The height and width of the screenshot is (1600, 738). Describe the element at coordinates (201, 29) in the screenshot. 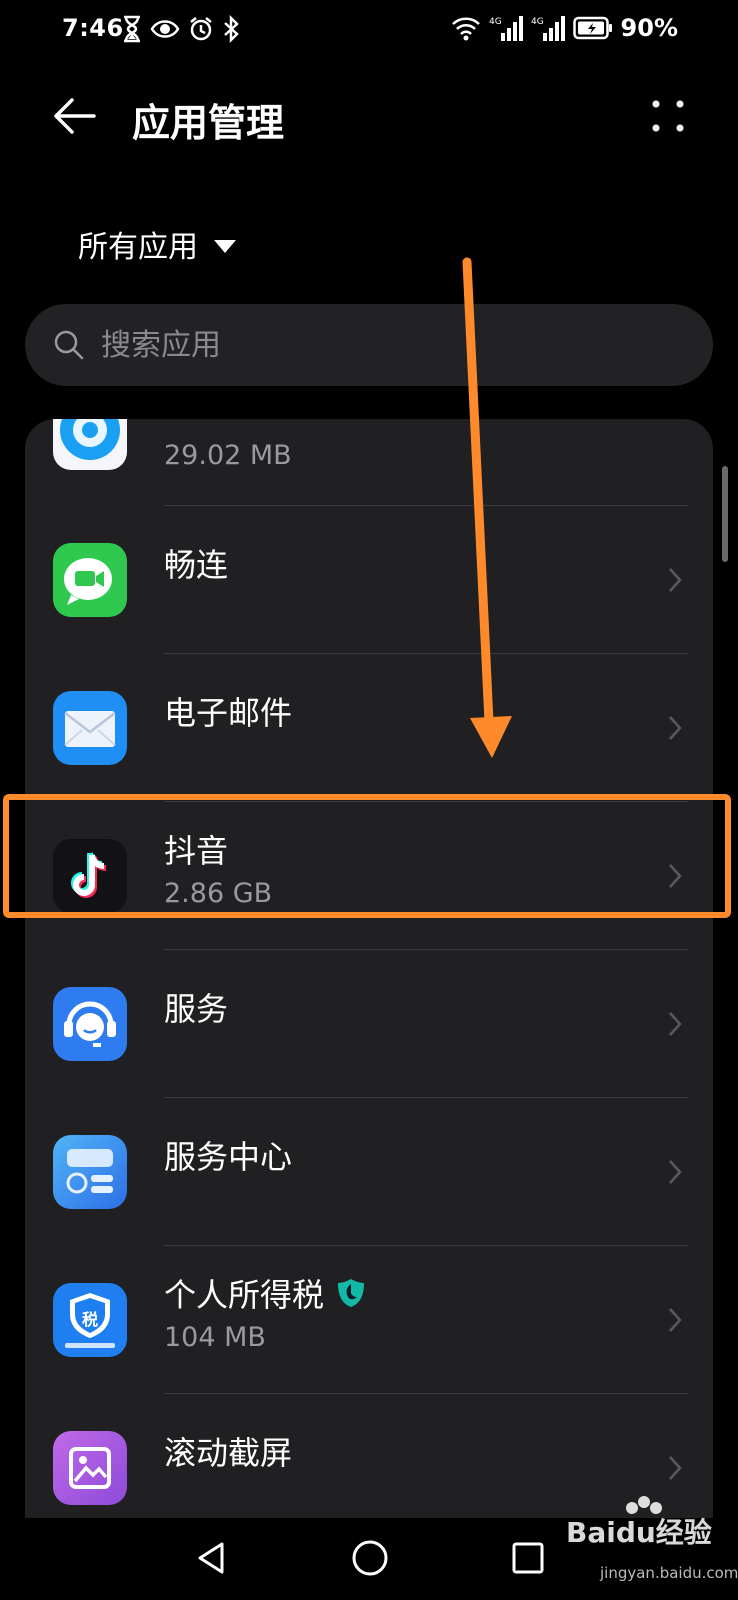

I see `alarm-icon` at that location.